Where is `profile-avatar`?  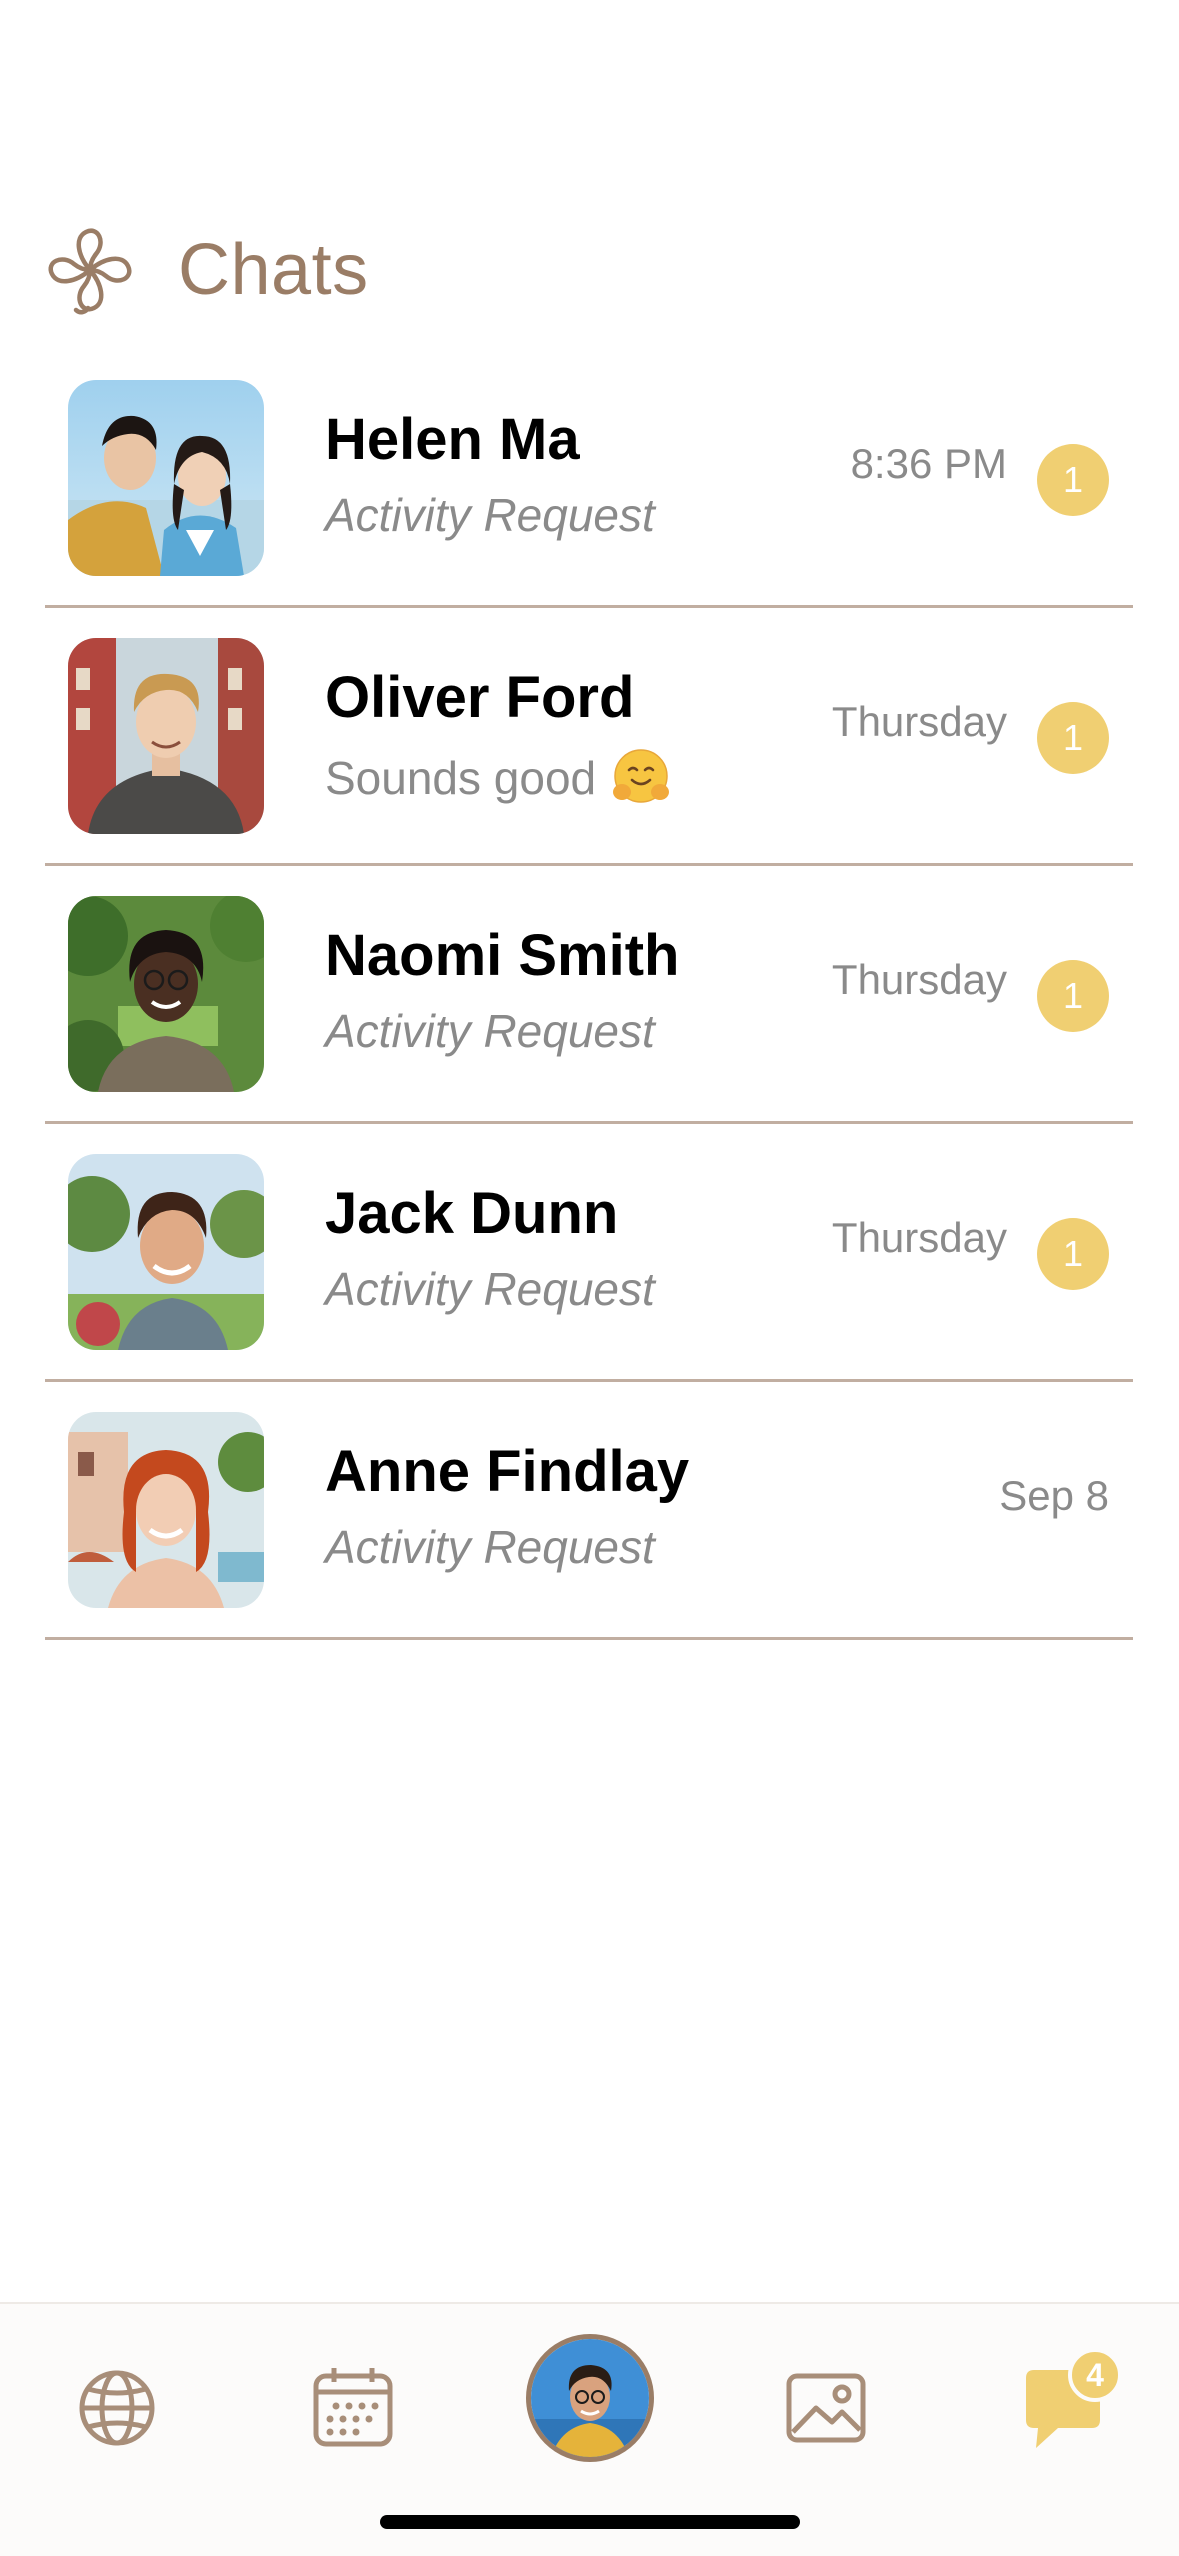 profile-avatar is located at coordinates (590, 2398).